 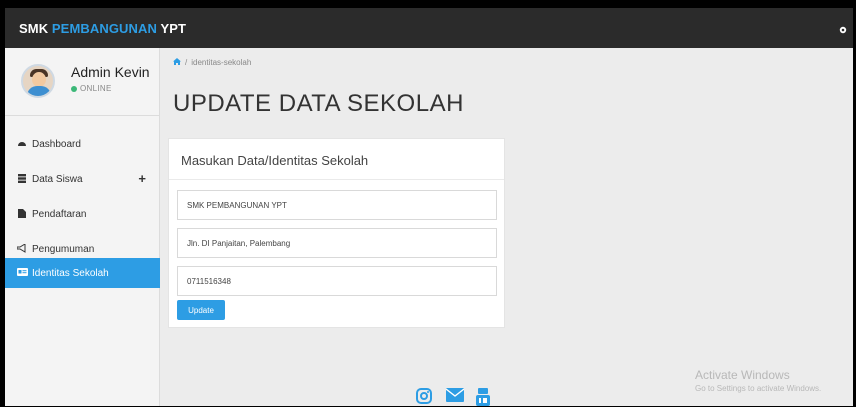 I want to click on database-icon, so click(x=22, y=179).